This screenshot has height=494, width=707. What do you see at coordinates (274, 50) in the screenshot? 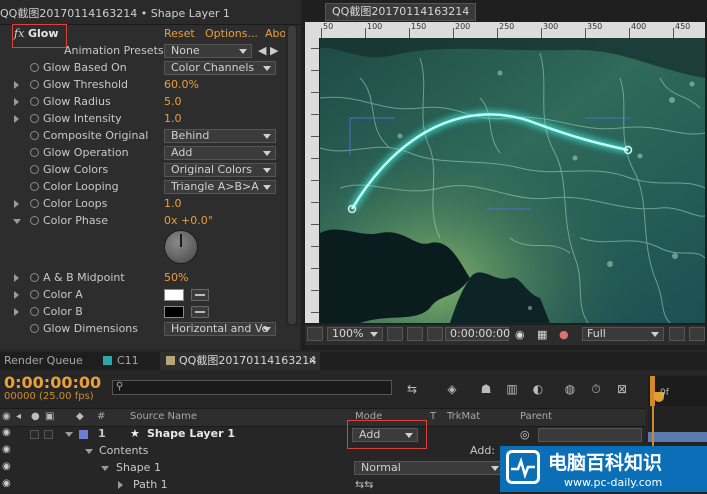
I see `preset-next-icon: ▶` at bounding box center [274, 50].